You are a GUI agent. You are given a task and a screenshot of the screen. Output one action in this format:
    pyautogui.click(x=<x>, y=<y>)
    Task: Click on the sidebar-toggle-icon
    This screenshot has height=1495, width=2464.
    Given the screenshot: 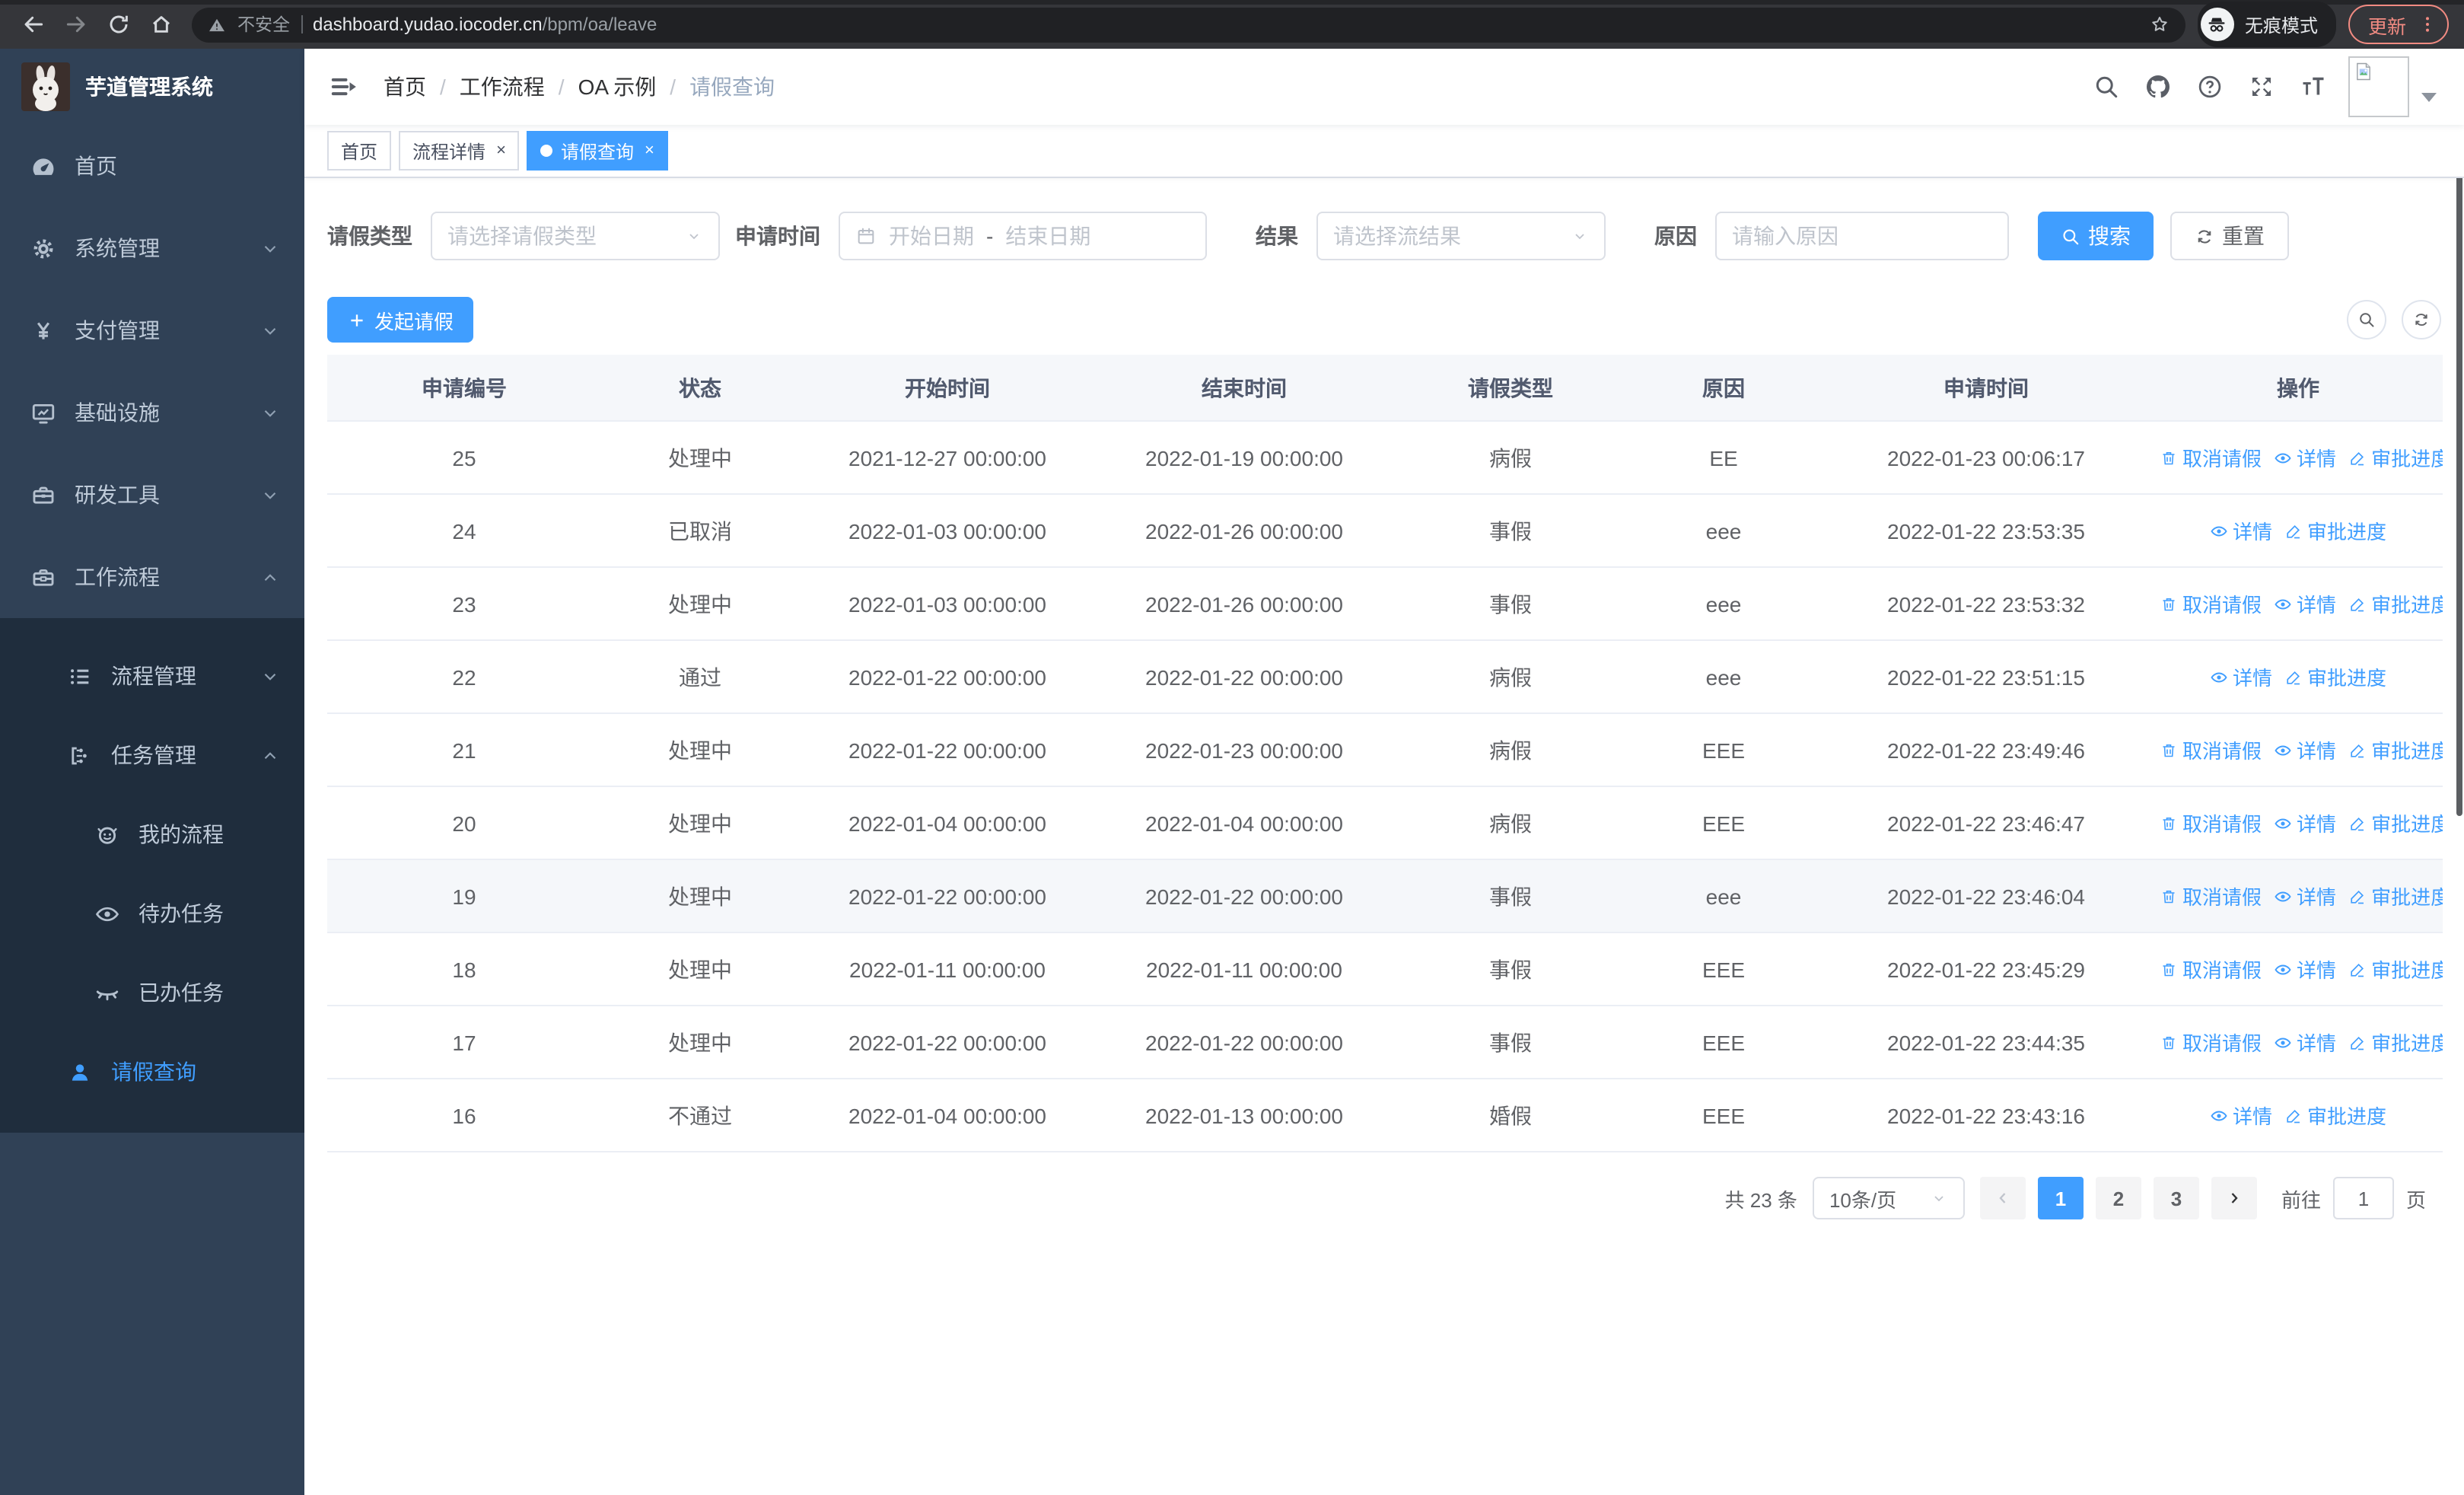 What is the action you would take?
    pyautogui.click(x=344, y=87)
    